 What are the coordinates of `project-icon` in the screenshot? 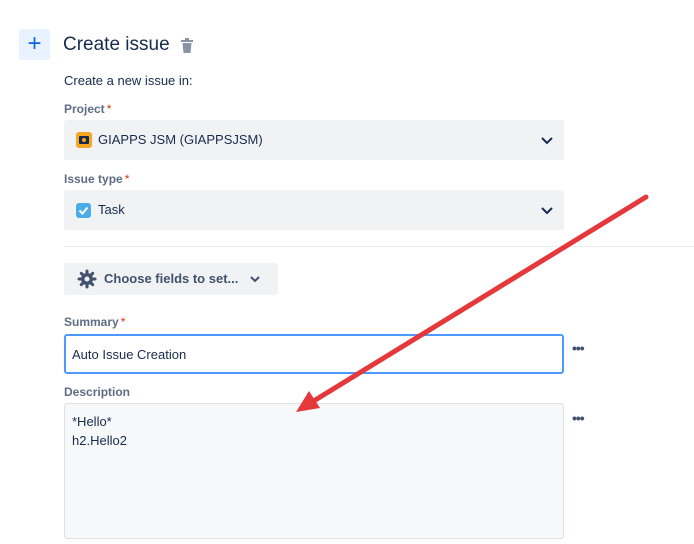 It's located at (84, 140).